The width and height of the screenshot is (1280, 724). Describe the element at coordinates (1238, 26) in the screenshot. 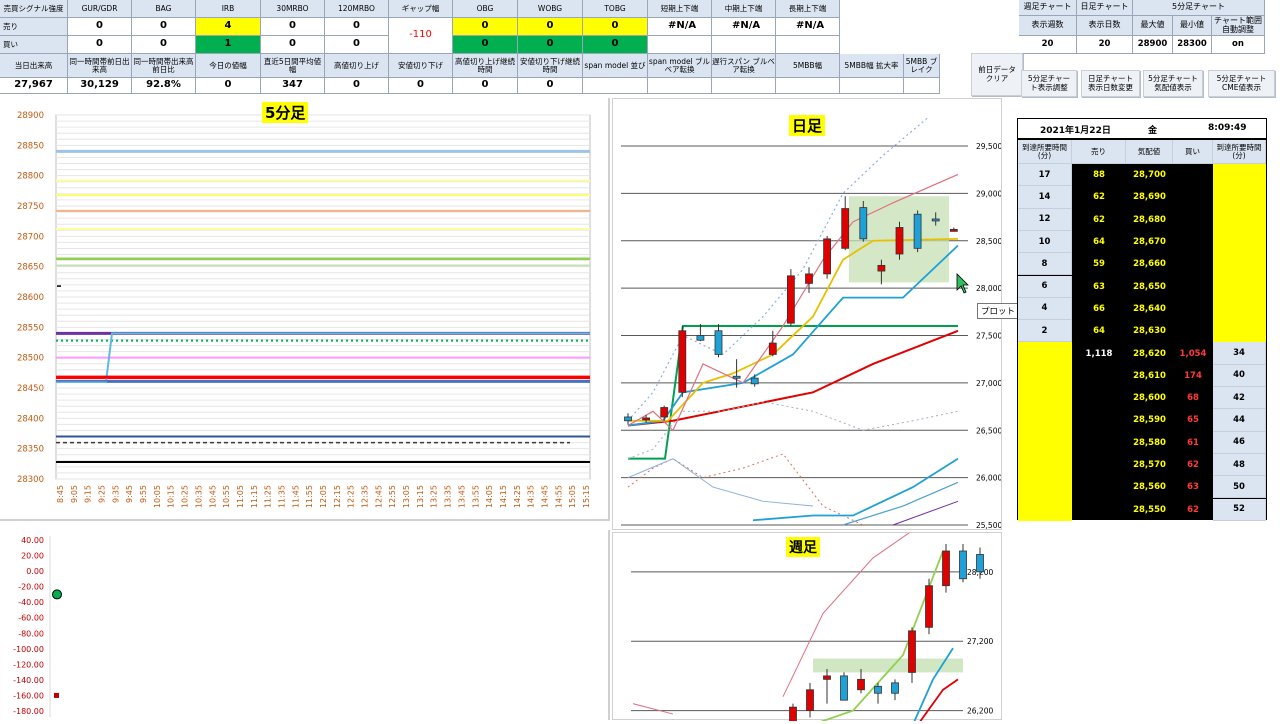

I see `settings-subheader: チャート範囲自動調整` at that location.